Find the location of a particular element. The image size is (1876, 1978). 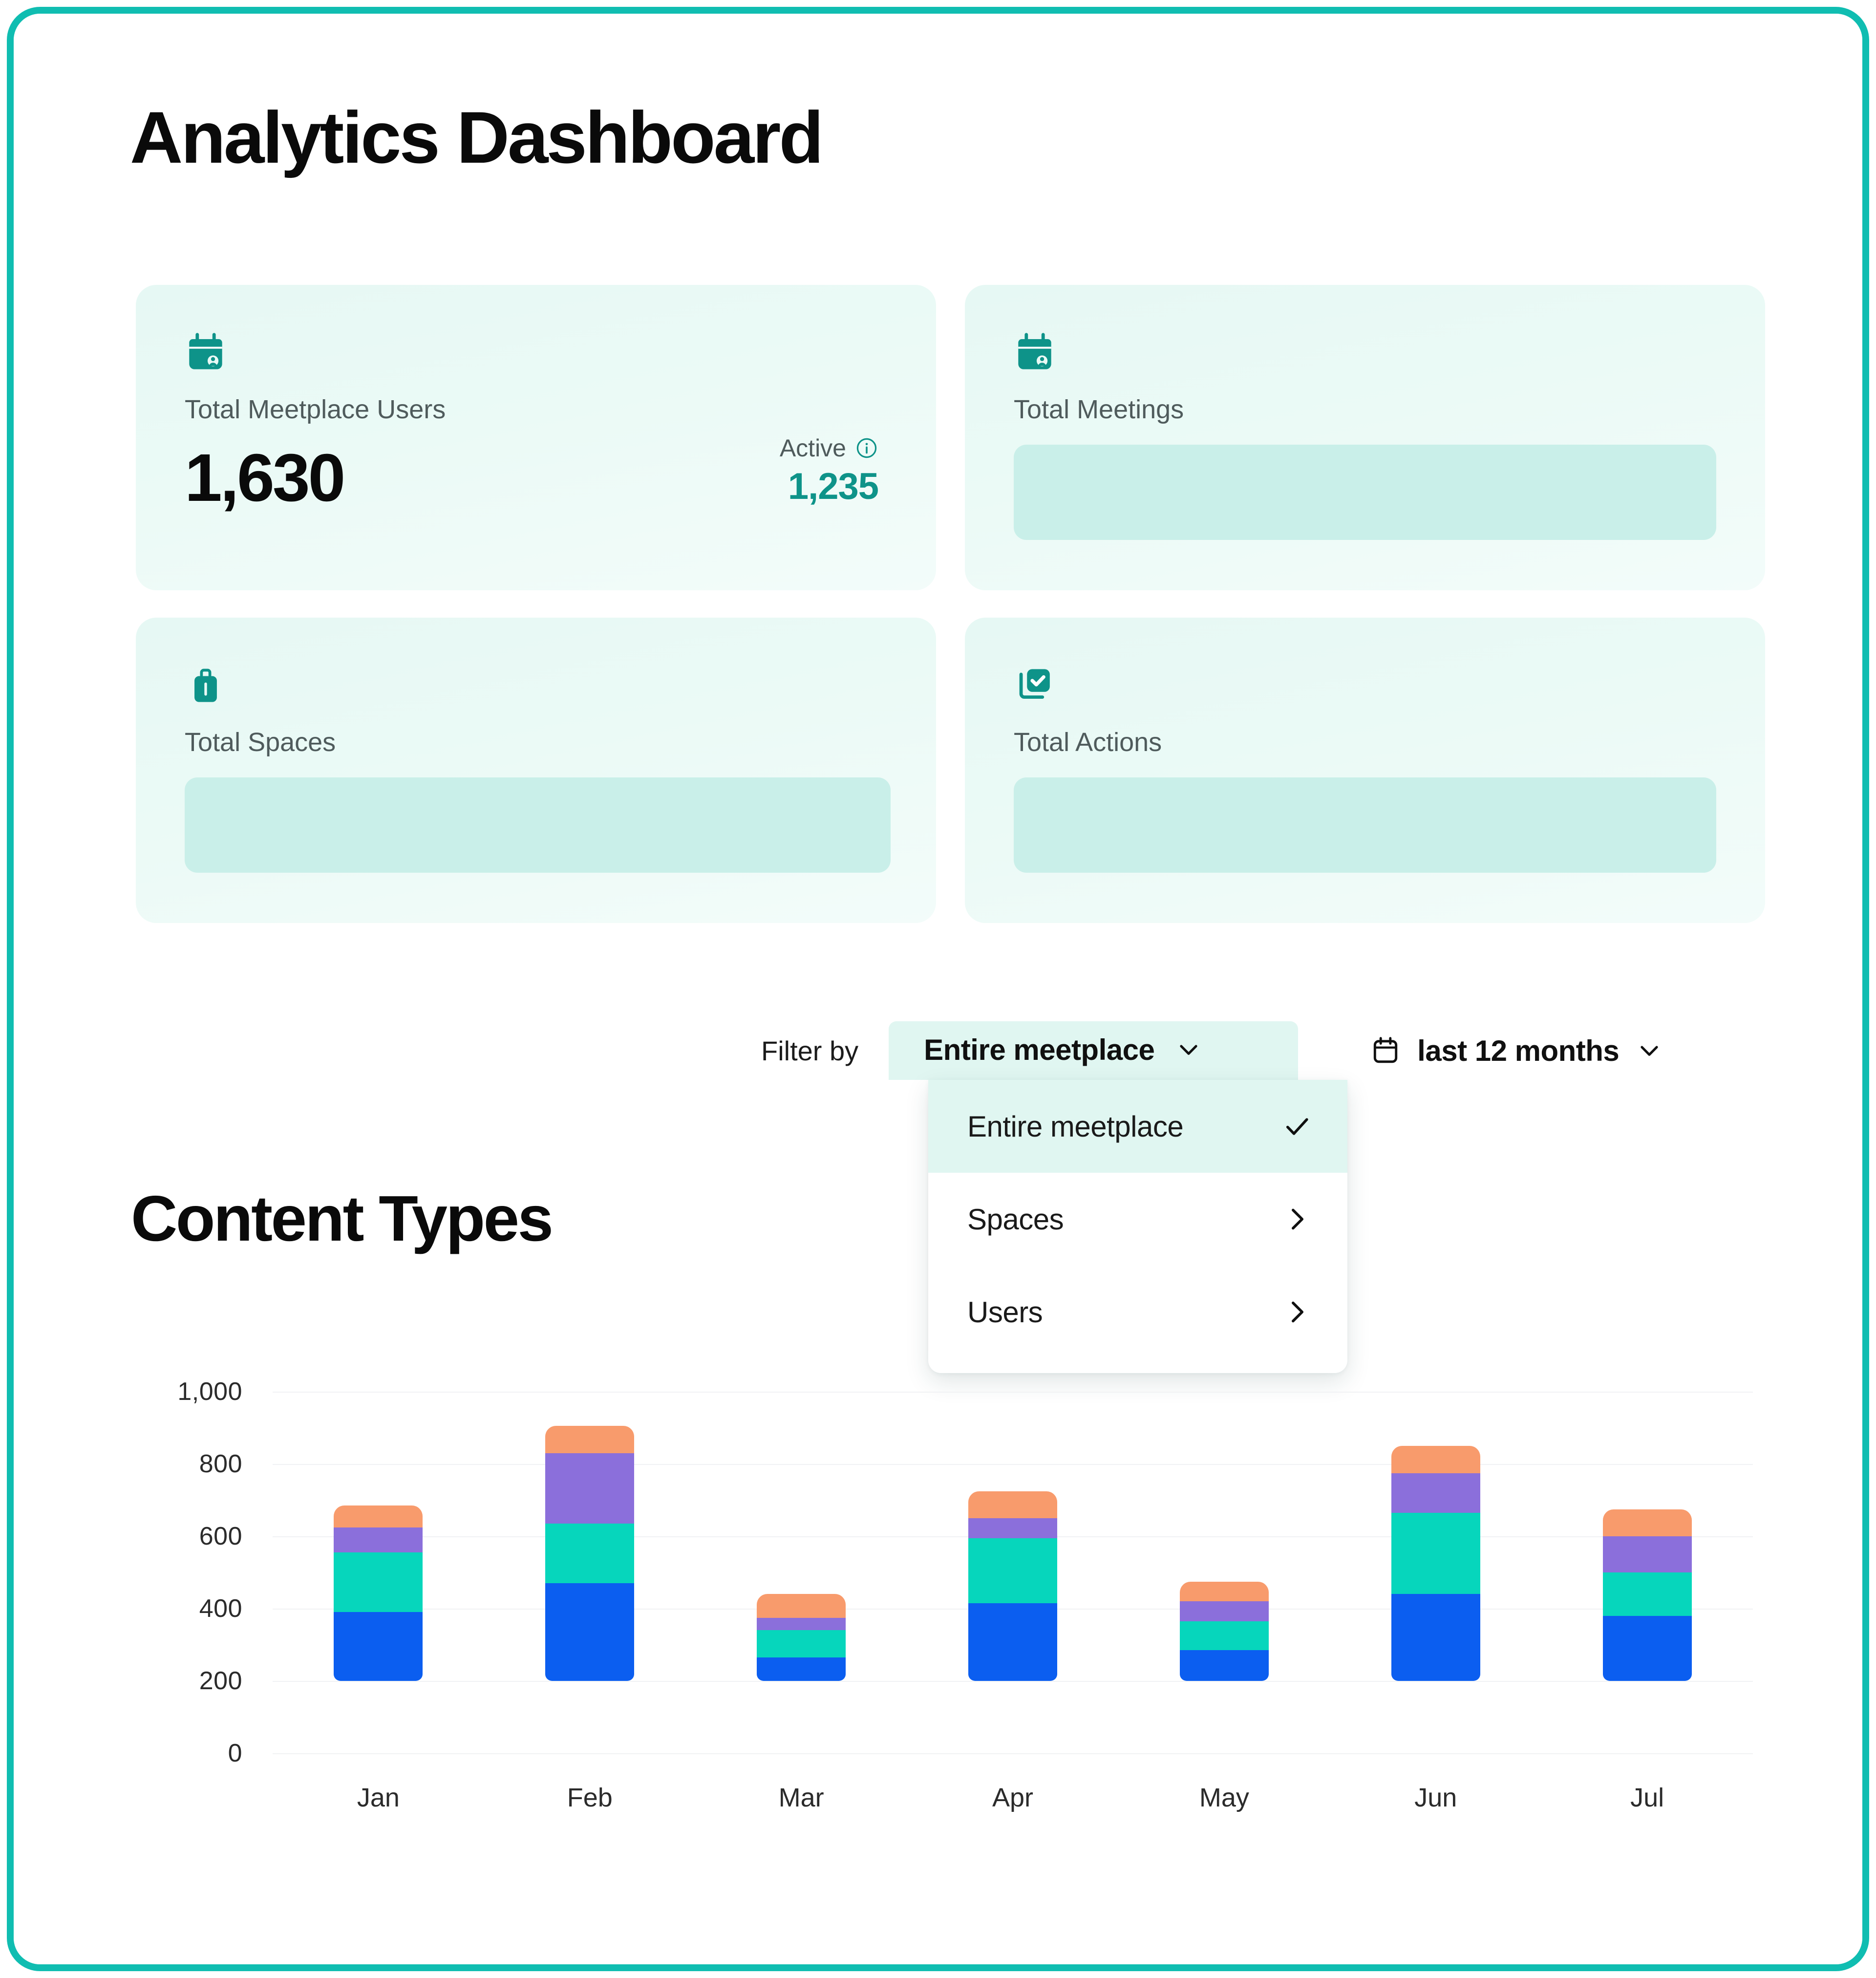

kpi-card-total-meetplace-users: Total Meetplace Users 1,630 Active 1,235 is located at coordinates (536, 437).